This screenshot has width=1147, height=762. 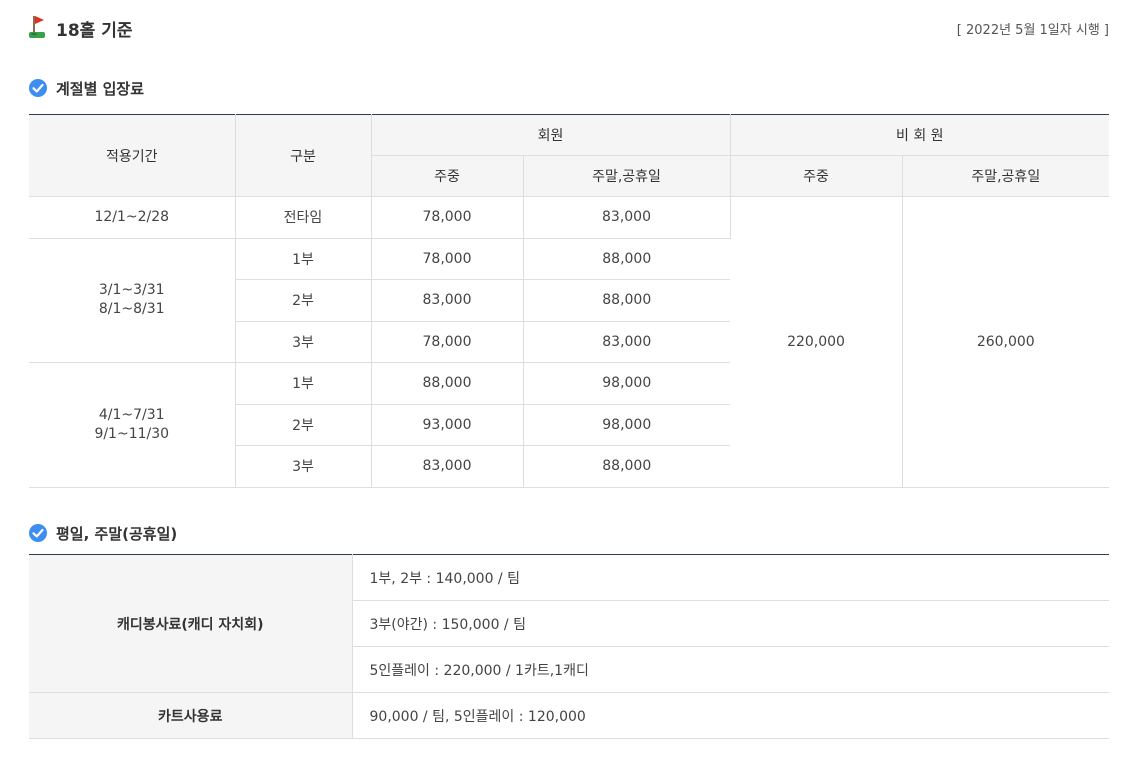 I want to click on nonmember-weekday-cell: 220,000, so click(x=816, y=342).